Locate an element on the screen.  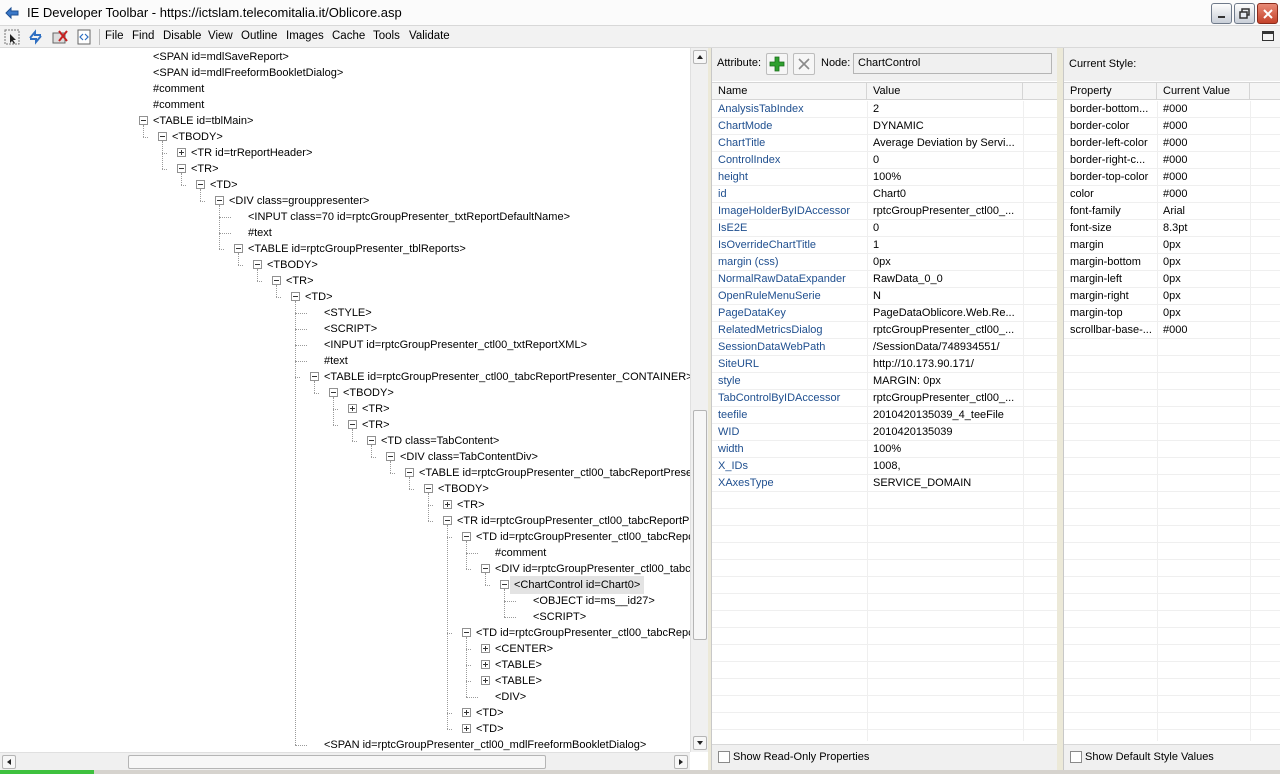
tree-node: <TD id=rptcGroupPresenter_ctl00_tabcRepc is located at coordinates (583, 537).